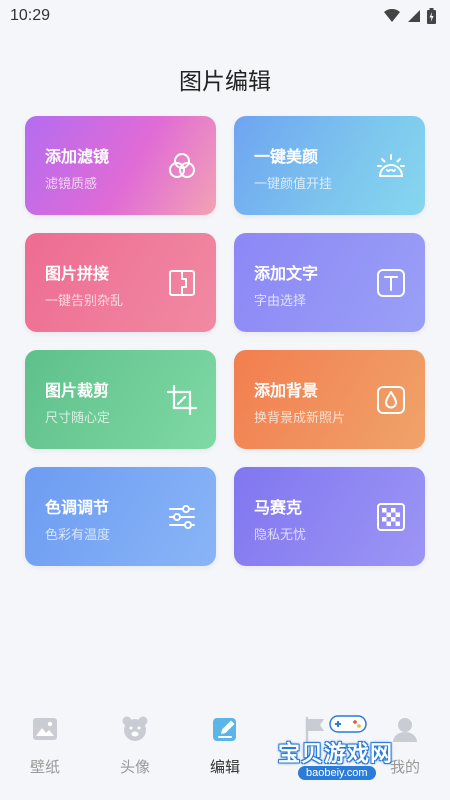 This screenshot has width=450, height=800. I want to click on crop-icon, so click(182, 400).